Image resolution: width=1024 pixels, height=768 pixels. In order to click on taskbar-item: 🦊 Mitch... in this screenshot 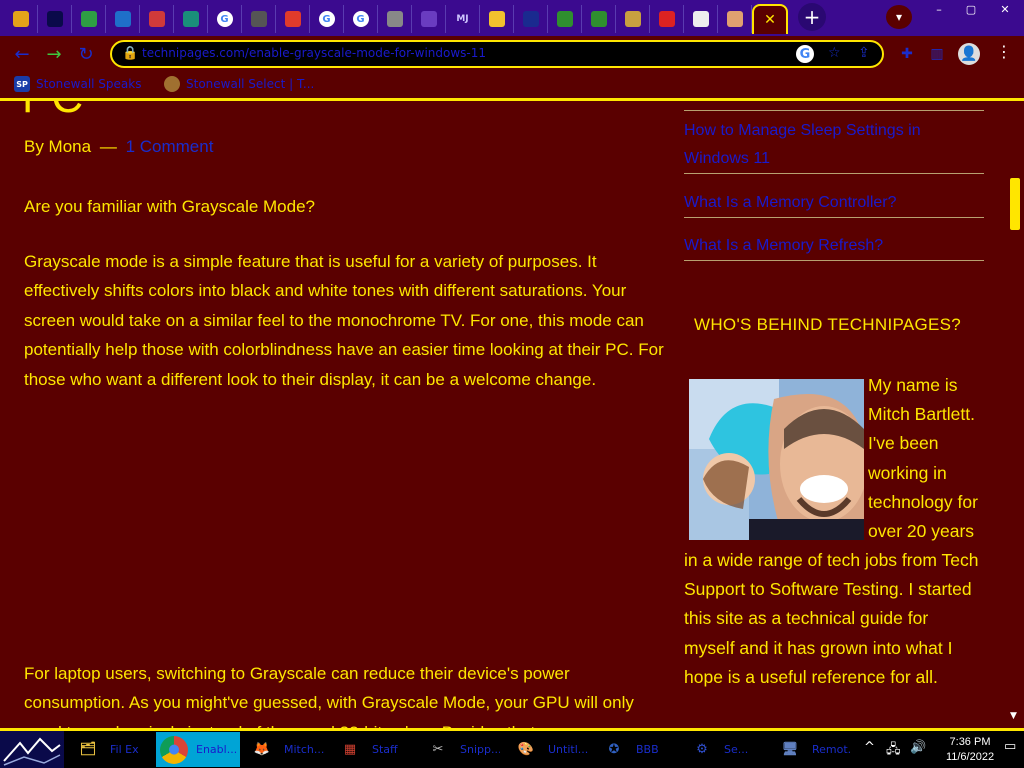, I will do `click(286, 749)`.